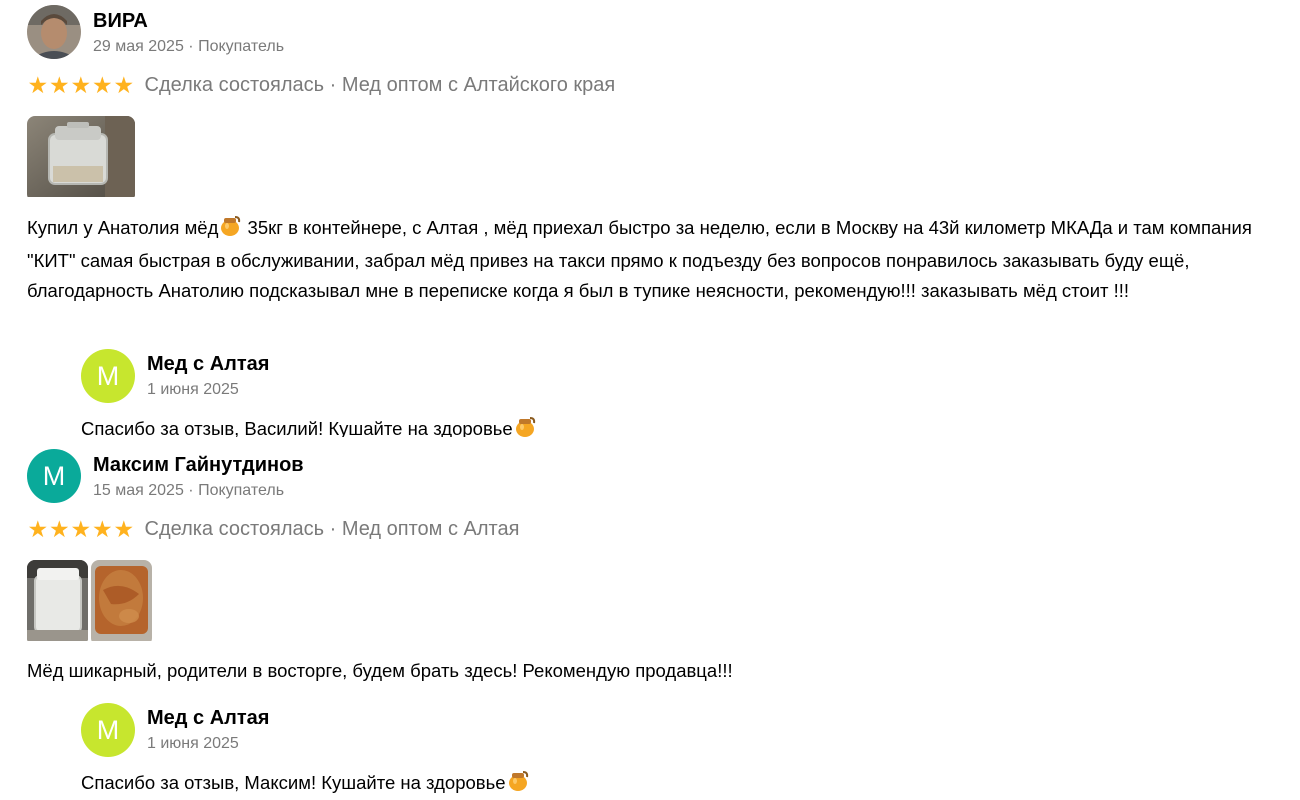 This screenshot has width=1300, height=800. What do you see at coordinates (189, 46) in the screenshot?
I see `review-date: 29 мая 2025 · Покупатель` at bounding box center [189, 46].